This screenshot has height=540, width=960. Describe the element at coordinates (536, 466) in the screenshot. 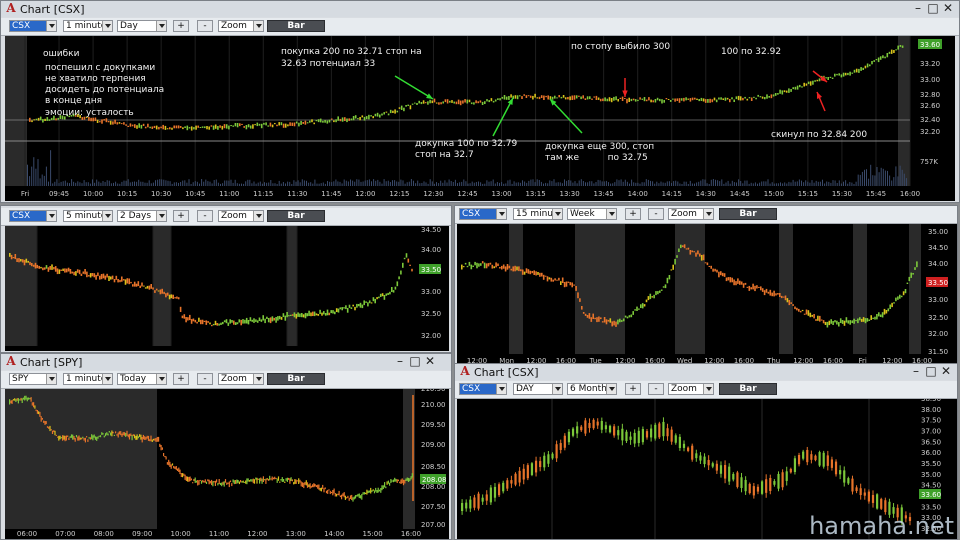

I see `candle-body` at that location.